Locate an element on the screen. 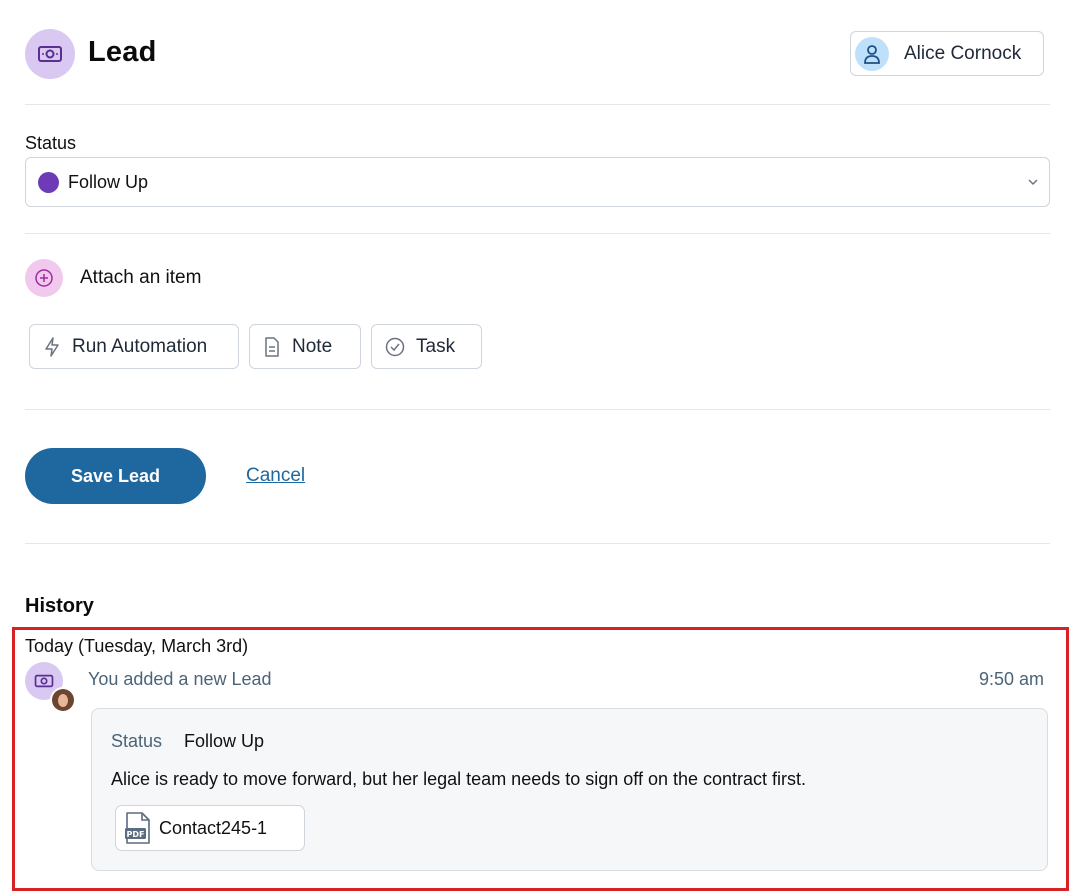 The width and height of the screenshot is (1085, 892). lightning-icon is located at coordinates (52, 346).